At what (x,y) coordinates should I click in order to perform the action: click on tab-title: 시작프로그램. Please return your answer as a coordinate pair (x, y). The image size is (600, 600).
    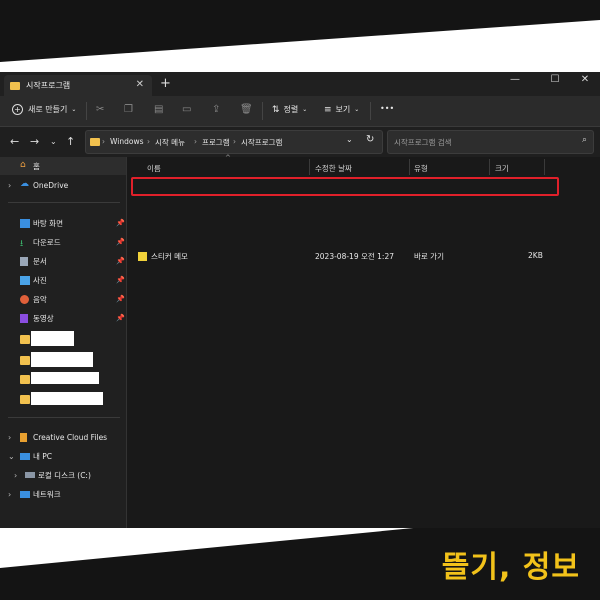
    Looking at the image, I should click on (48, 85).